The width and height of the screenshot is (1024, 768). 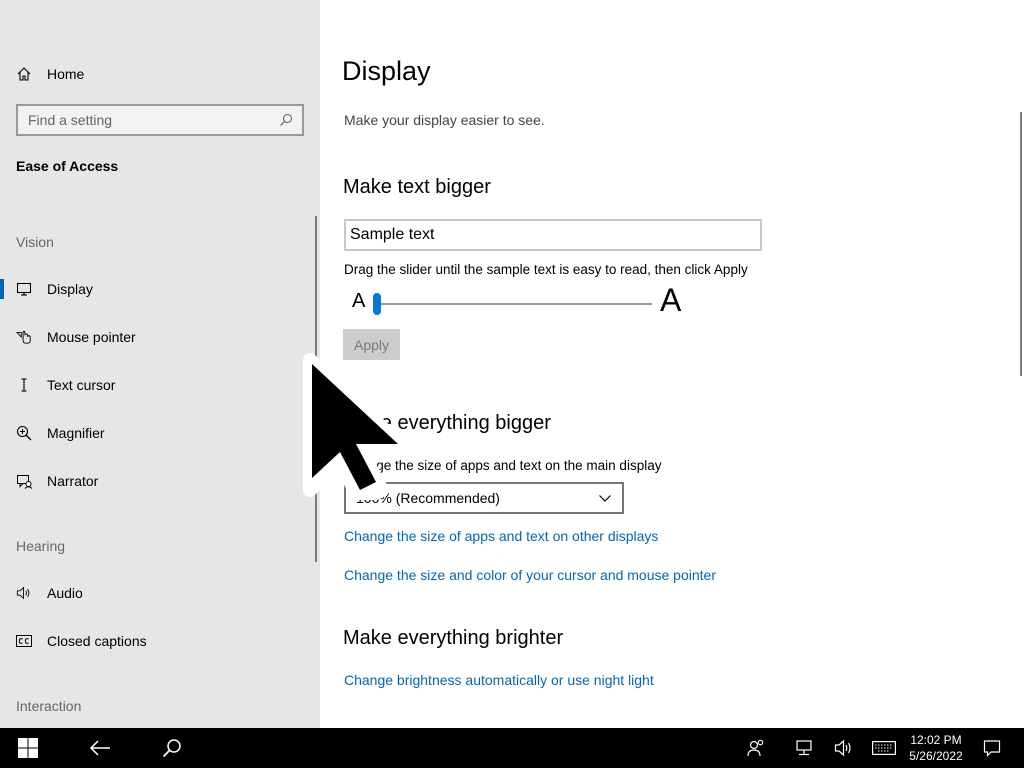 What do you see at coordinates (76, 433) in the screenshot?
I see `sidebar-item-label: Magnifier` at bounding box center [76, 433].